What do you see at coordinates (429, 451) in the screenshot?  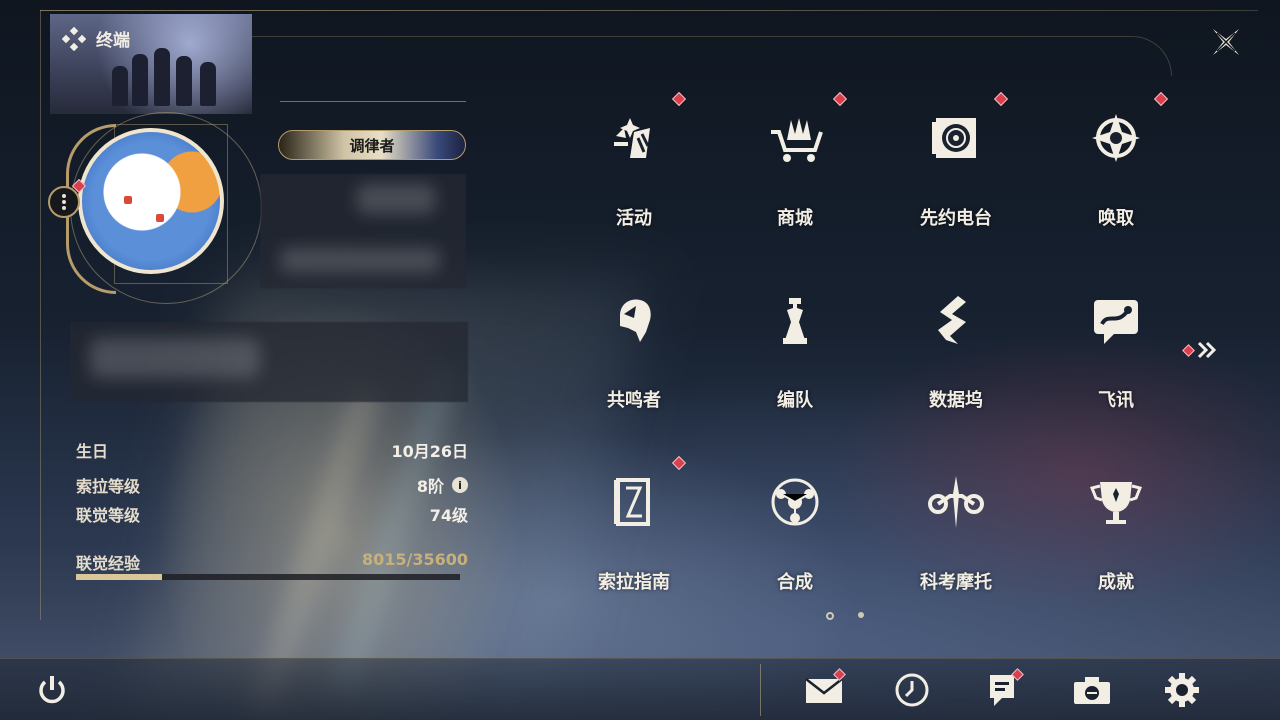 I see `birthday-value: 10月26日` at bounding box center [429, 451].